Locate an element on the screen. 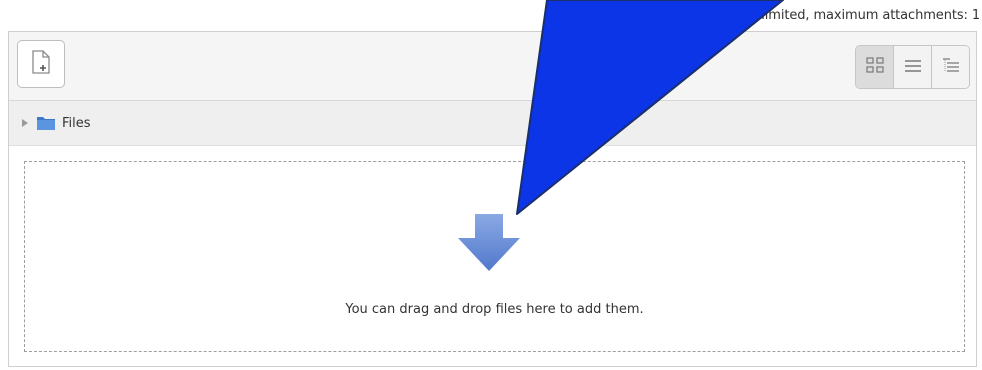 The image size is (982, 370). tree-view-icon is located at coordinates (951, 67).